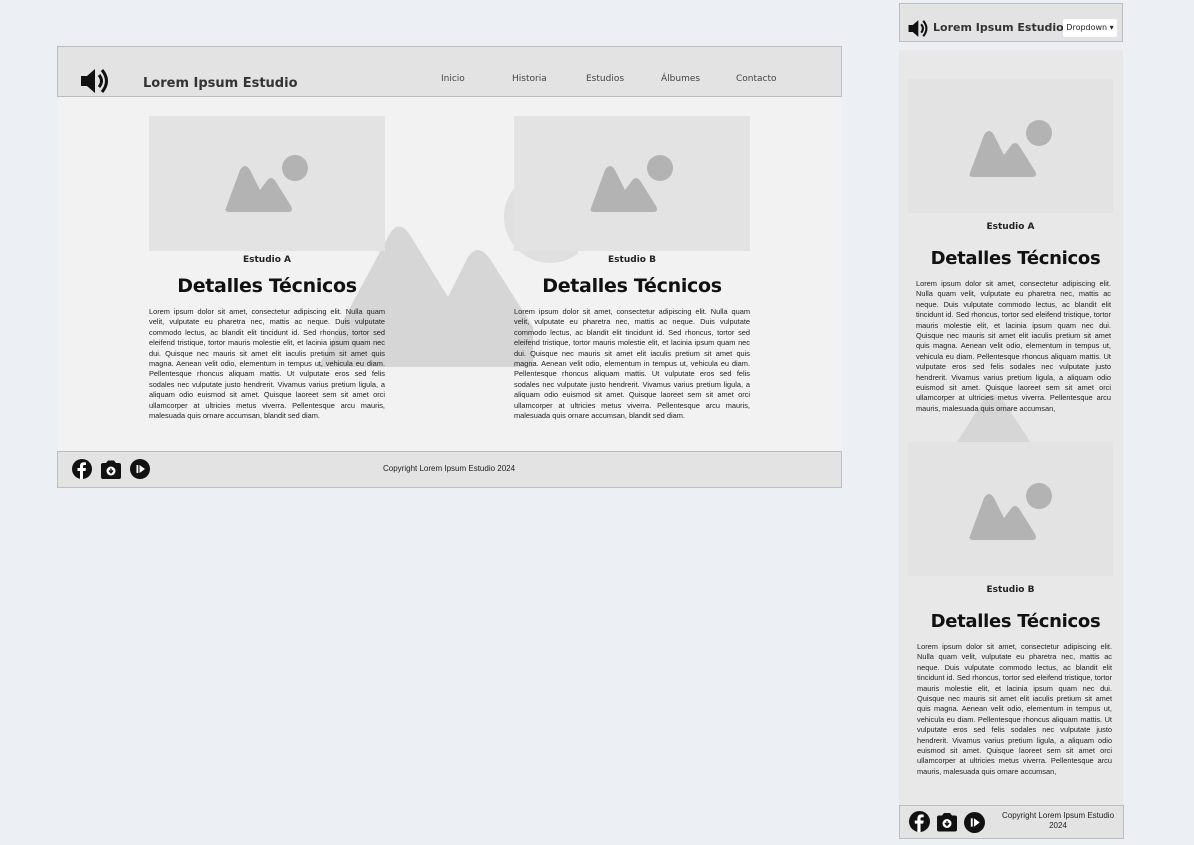 Image resolution: width=1194 pixels, height=845 pixels. I want to click on desktop-footer: Copyright Lorem Ipsum Estudio 2024, so click(449, 469).